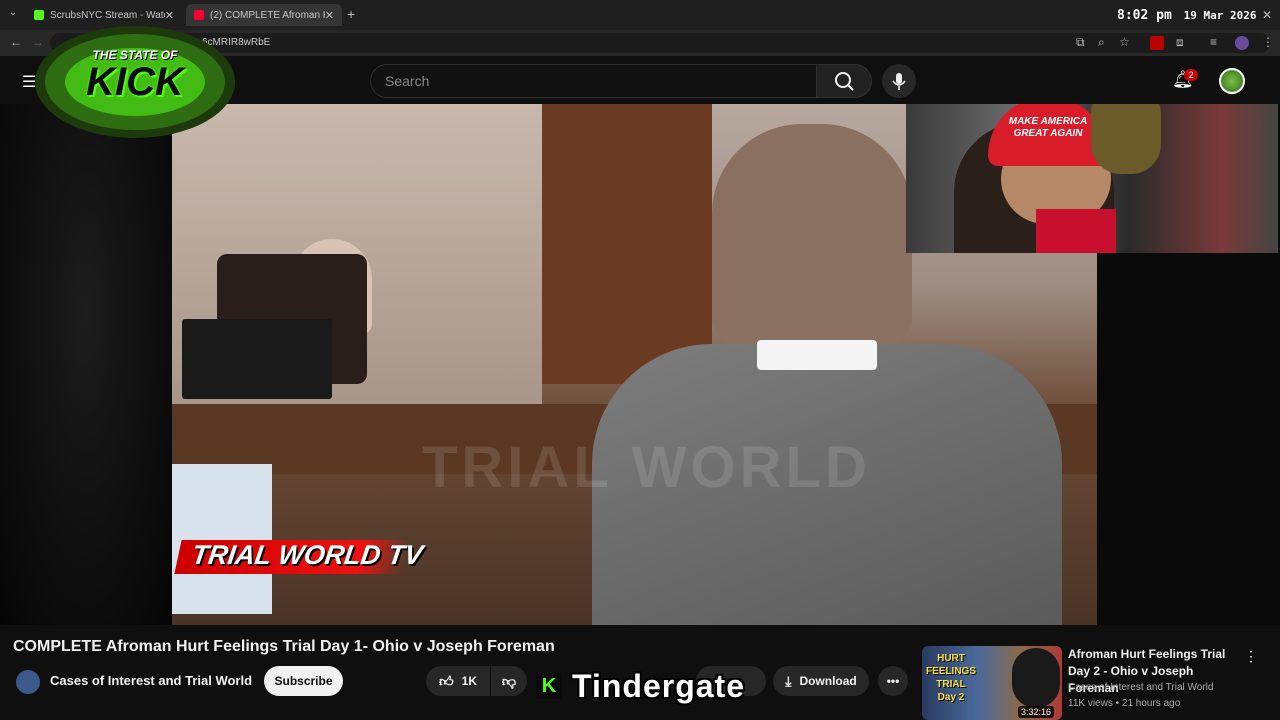 This screenshot has width=1280, height=720. I want to click on youtube-favicon-icon, so click(199, 15).